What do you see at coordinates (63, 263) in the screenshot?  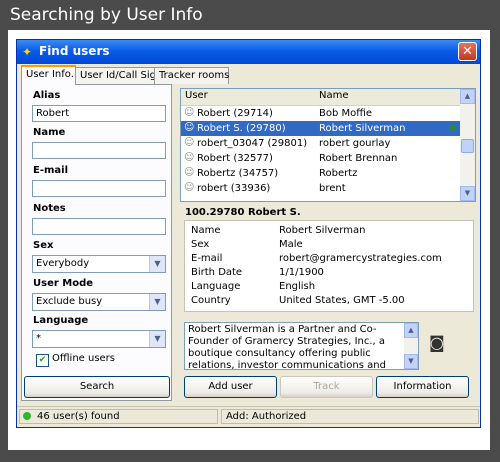 I see `sex-select-value: Everybody` at bounding box center [63, 263].